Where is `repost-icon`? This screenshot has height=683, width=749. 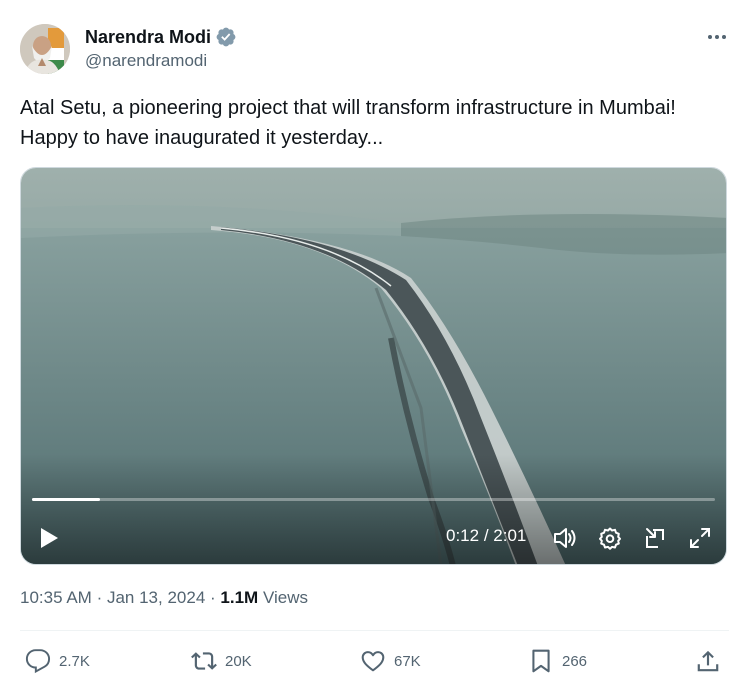 repost-icon is located at coordinates (204, 661).